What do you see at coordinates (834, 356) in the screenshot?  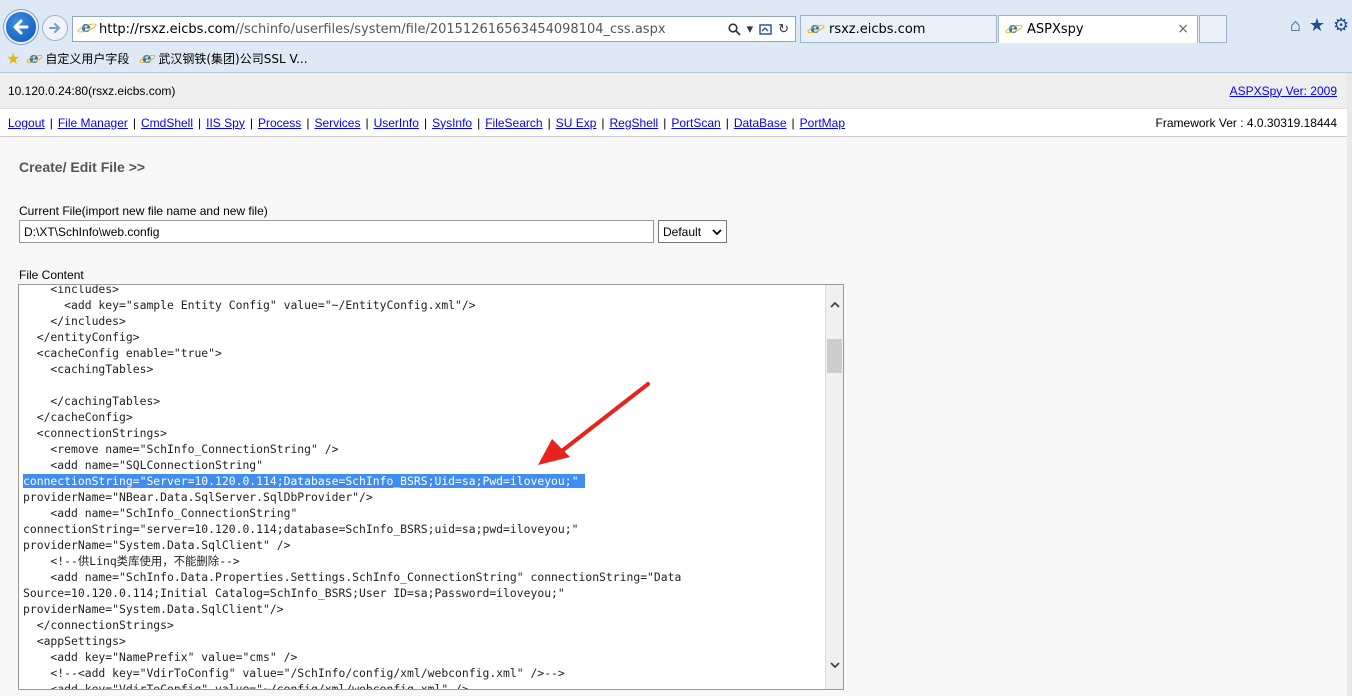 I see `scroll-thumb` at bounding box center [834, 356].